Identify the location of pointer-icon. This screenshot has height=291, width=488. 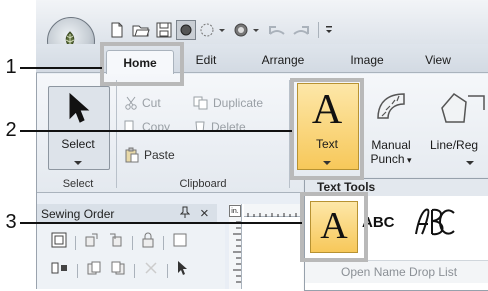
(182, 270).